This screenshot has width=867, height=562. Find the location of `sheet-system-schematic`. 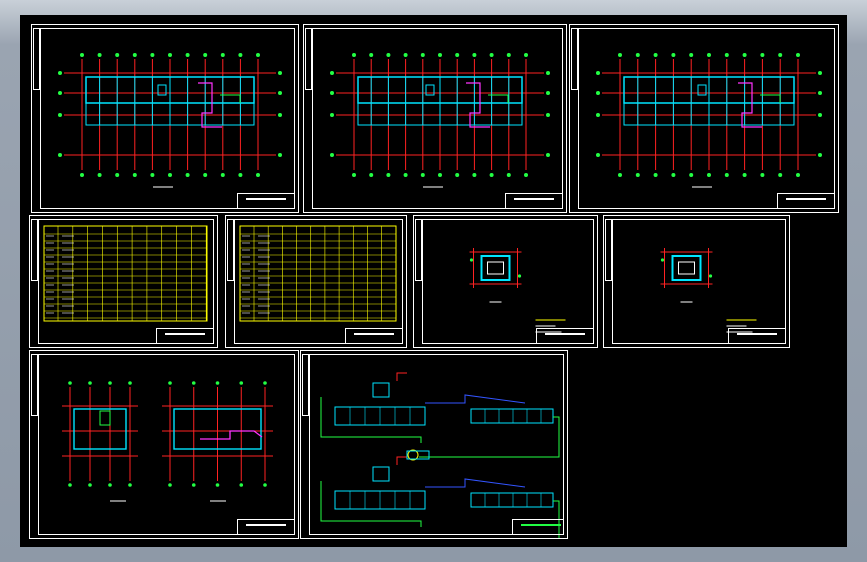

sheet-system-schematic is located at coordinates (434, 444).